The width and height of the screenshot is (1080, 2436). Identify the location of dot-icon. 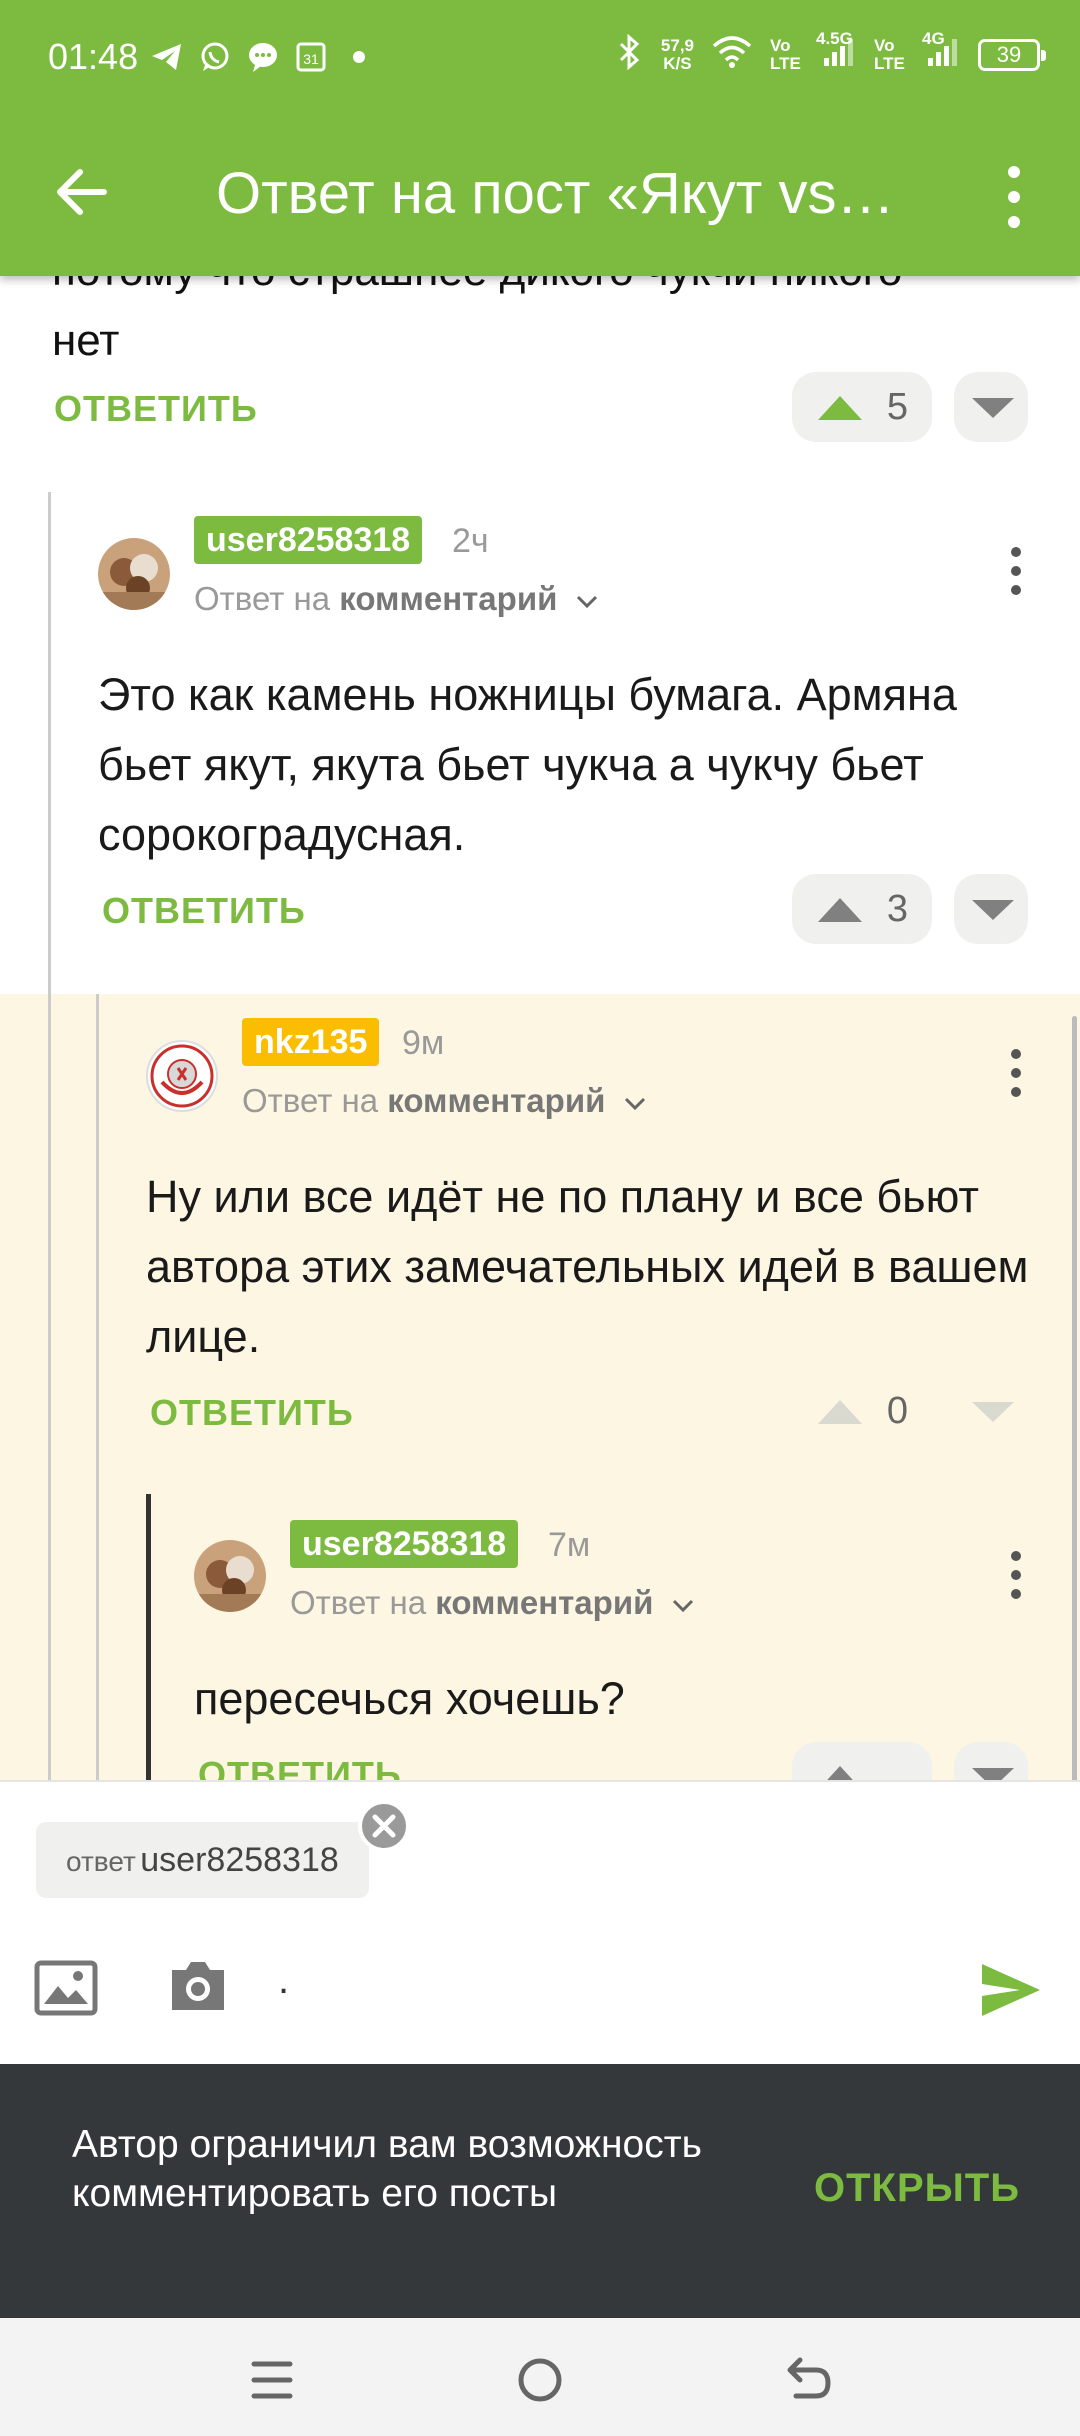
(359, 57).